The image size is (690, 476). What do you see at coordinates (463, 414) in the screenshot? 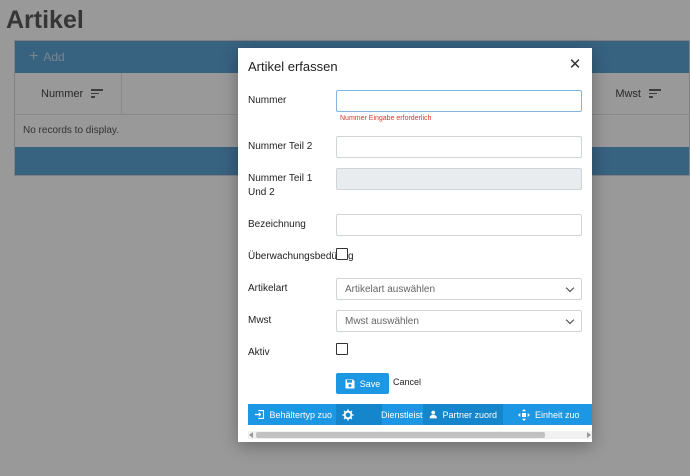
I see `partner-button: Partner zuord` at bounding box center [463, 414].